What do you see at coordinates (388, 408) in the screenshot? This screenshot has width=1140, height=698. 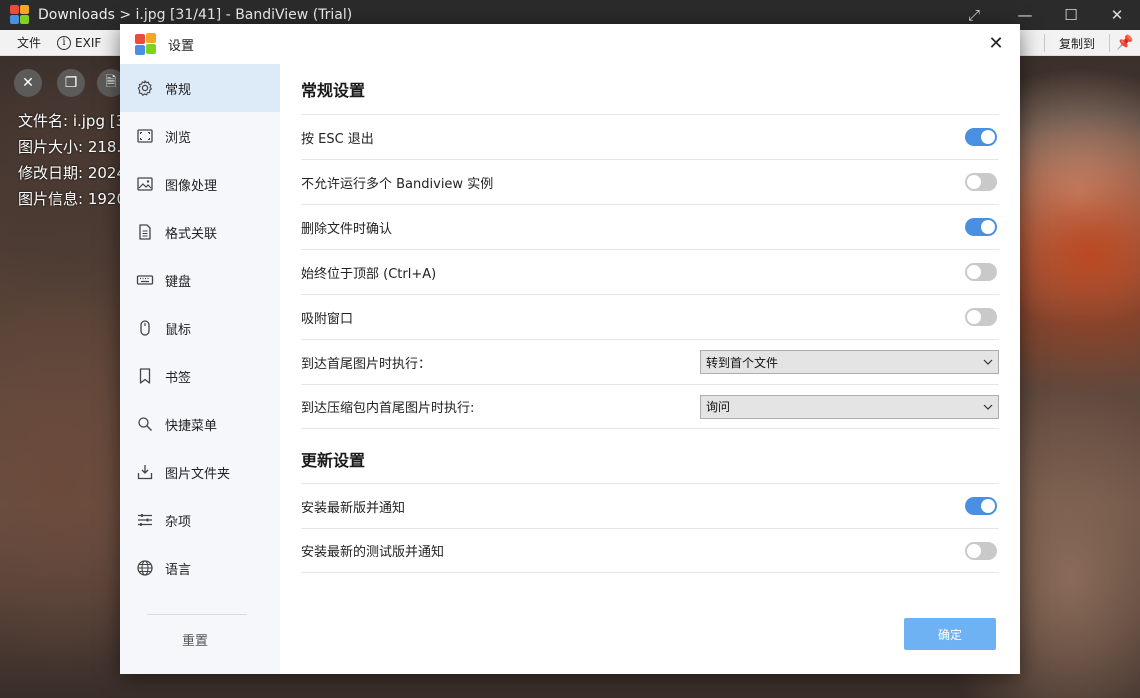 I see `setting-label: 到达压缩包内首尾图片时执行:` at bounding box center [388, 408].